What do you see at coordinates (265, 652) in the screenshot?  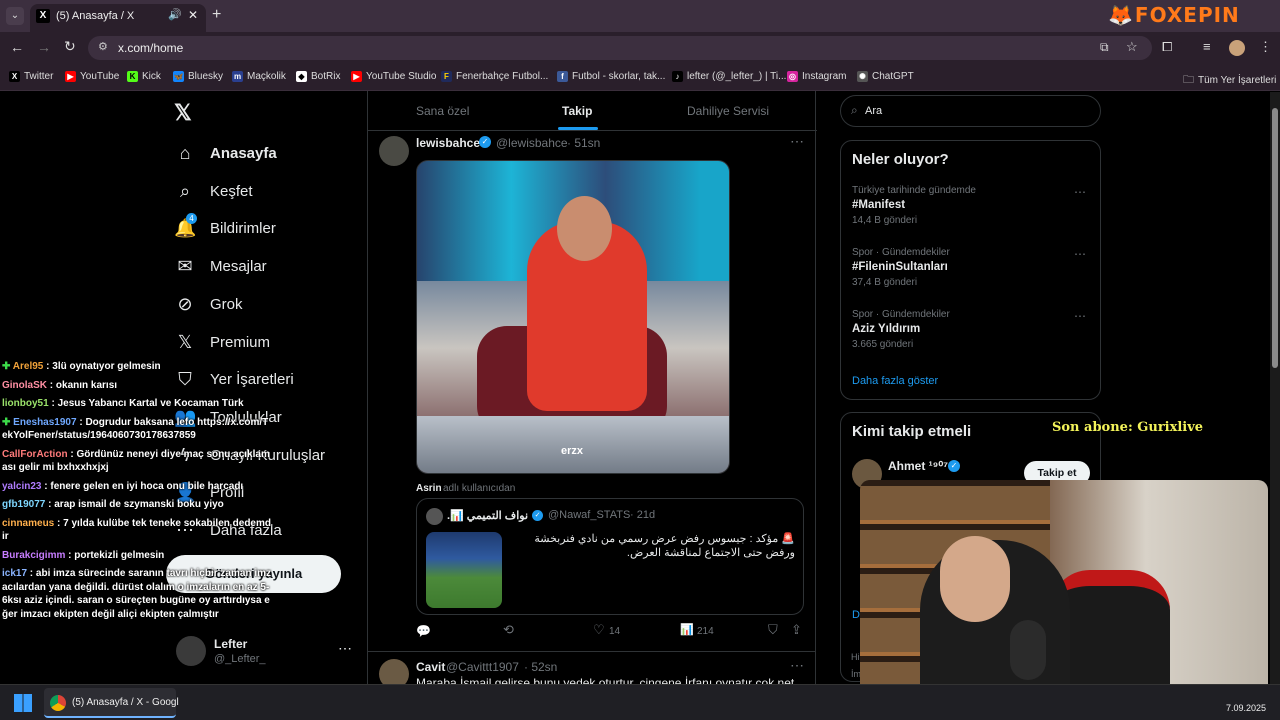 I see `account-switcher: Lefter @_Lefter_ ⋯` at bounding box center [265, 652].